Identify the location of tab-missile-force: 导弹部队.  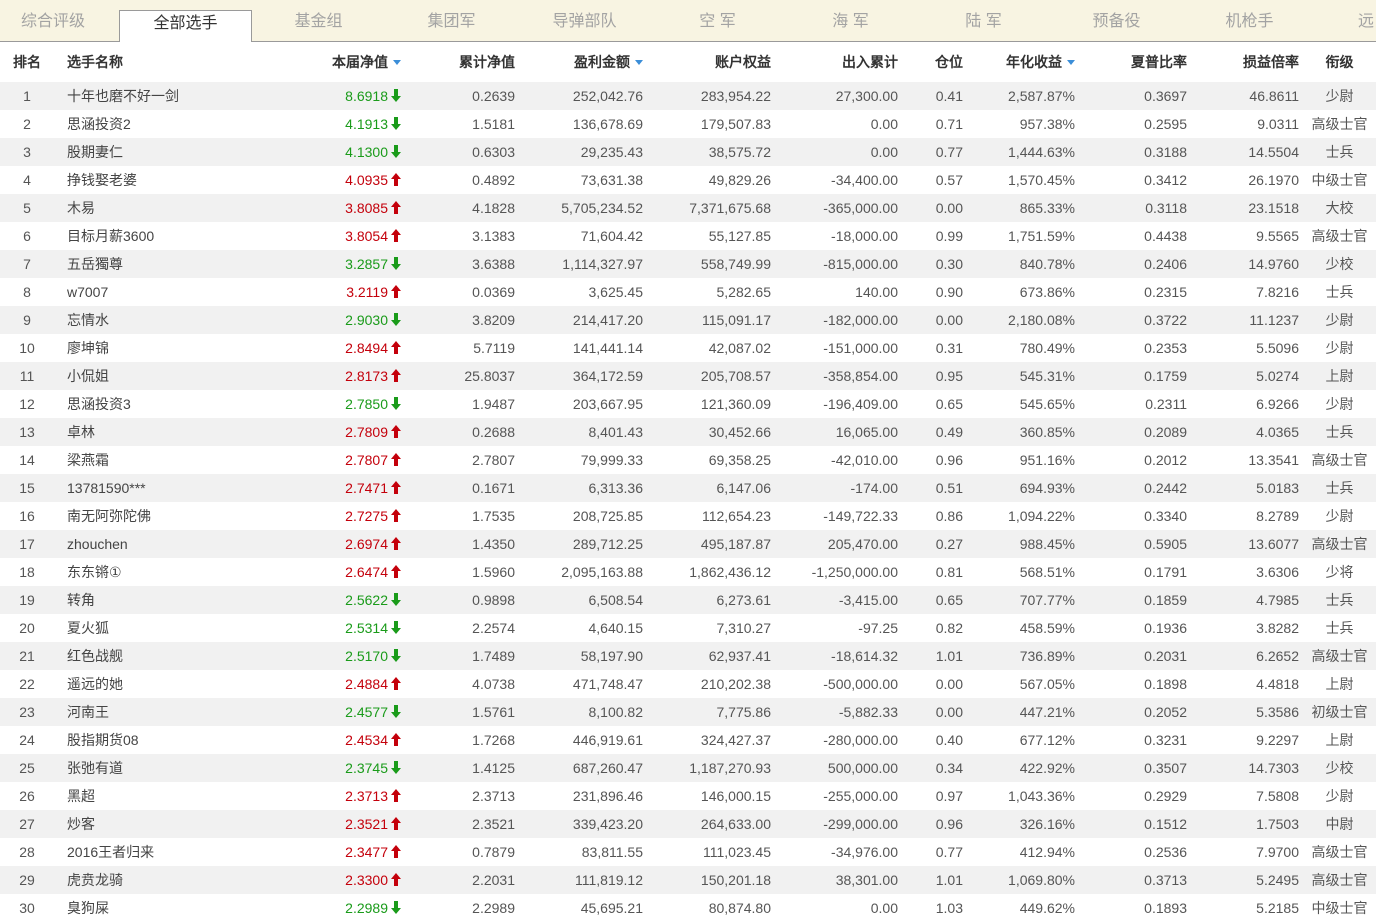
(584, 20).